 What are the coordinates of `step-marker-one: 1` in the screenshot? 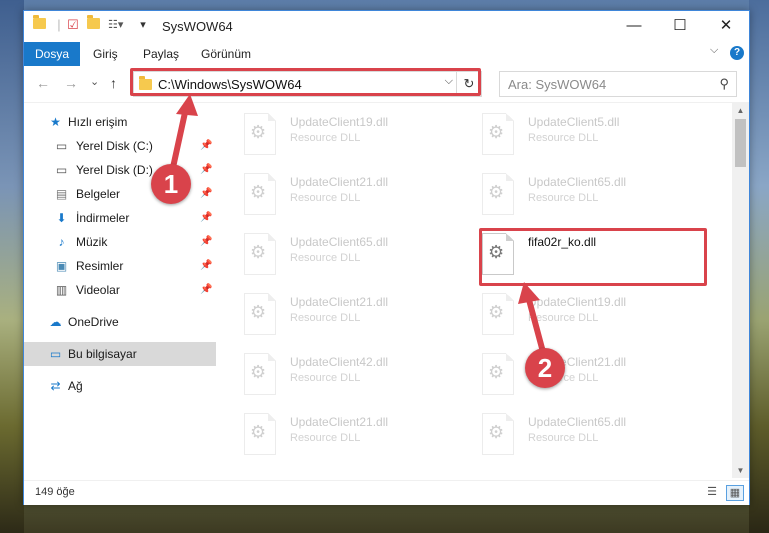 It's located at (171, 184).